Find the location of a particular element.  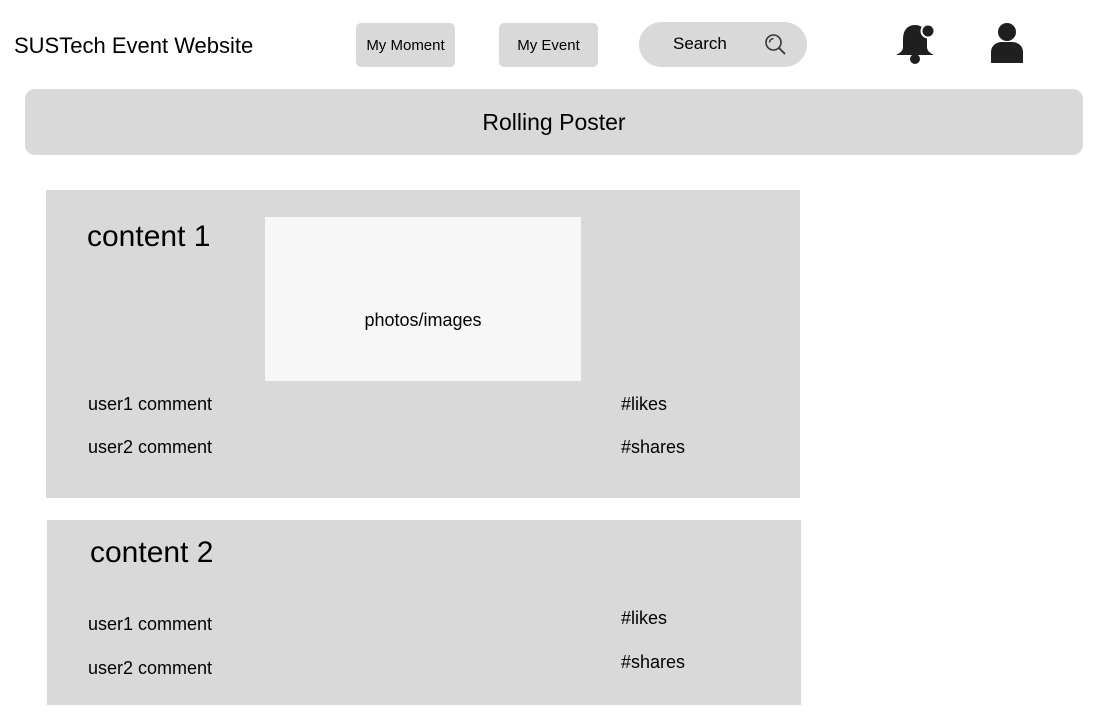

my-moment-button: My Moment is located at coordinates (405, 45).